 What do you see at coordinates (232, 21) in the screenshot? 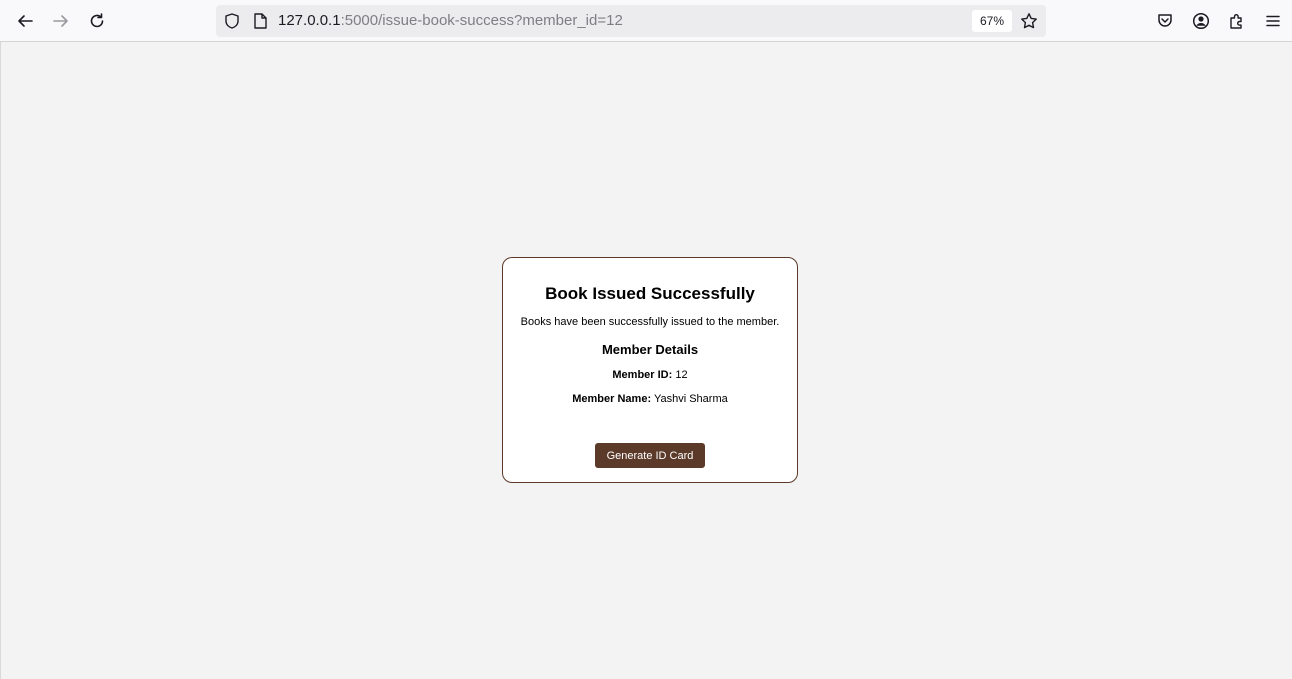
I see `shield-icon` at bounding box center [232, 21].